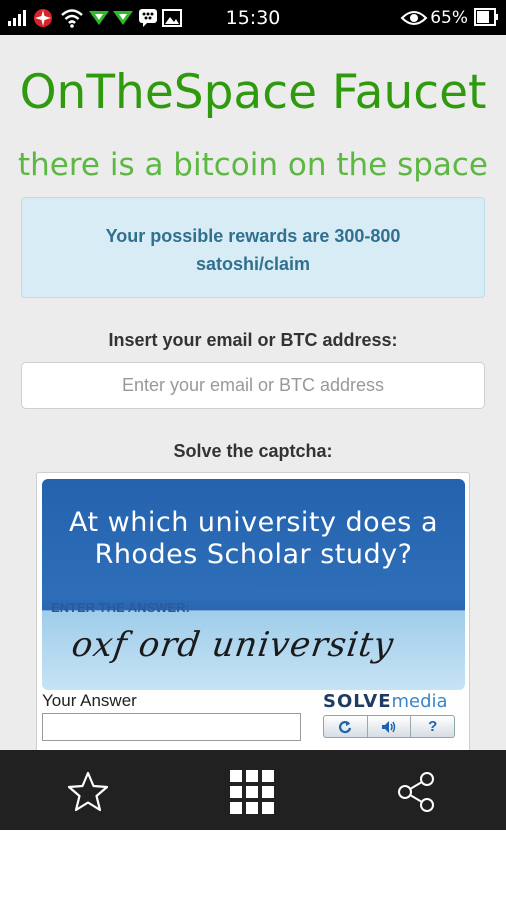 The height and width of the screenshot is (900, 506). I want to click on status-bar: 15:30 65%, so click(253, 17).